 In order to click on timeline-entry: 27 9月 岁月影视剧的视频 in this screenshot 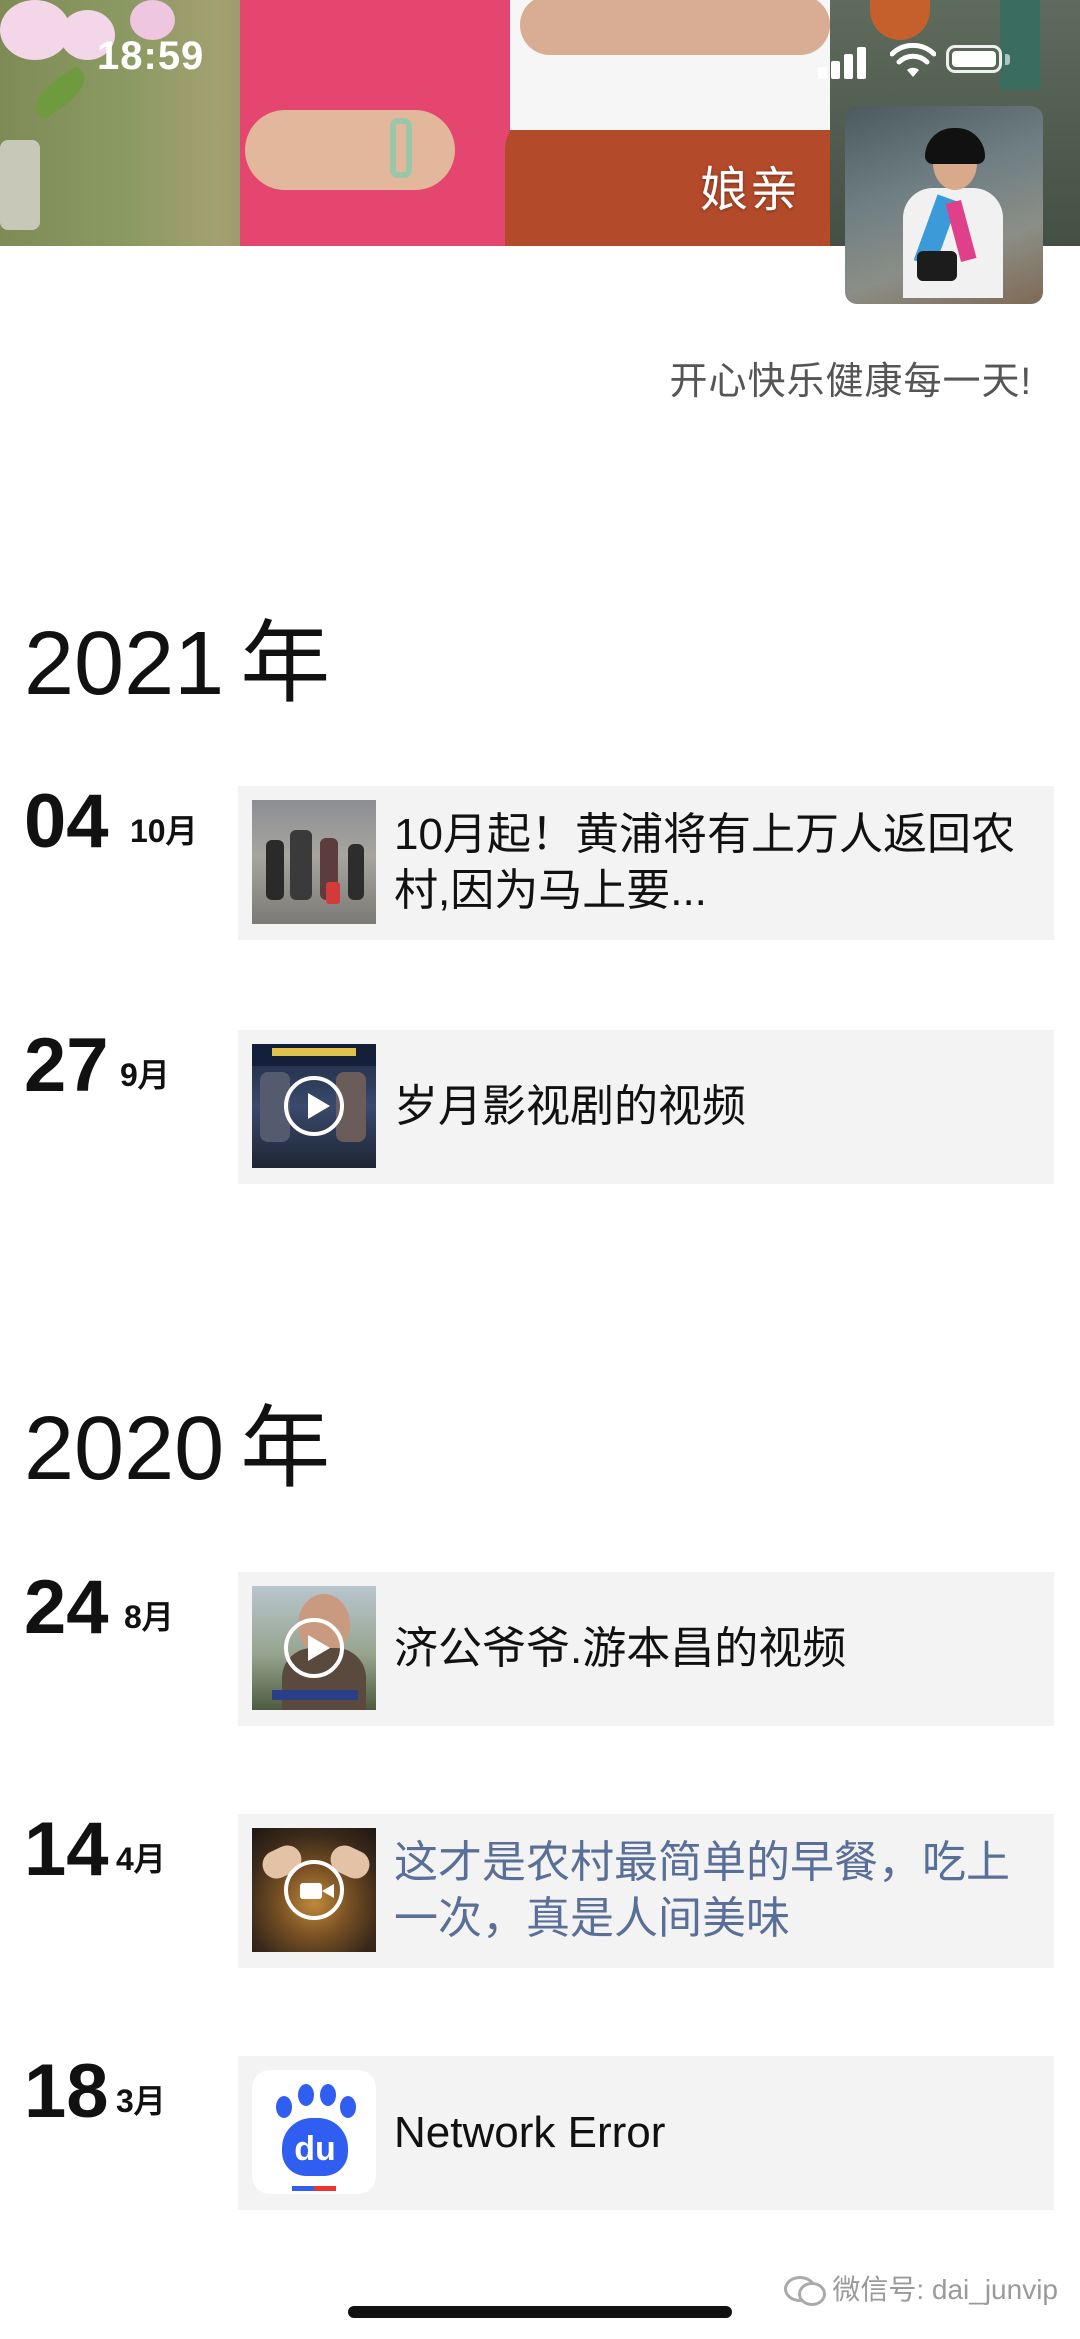, I will do `click(540, 1103)`.